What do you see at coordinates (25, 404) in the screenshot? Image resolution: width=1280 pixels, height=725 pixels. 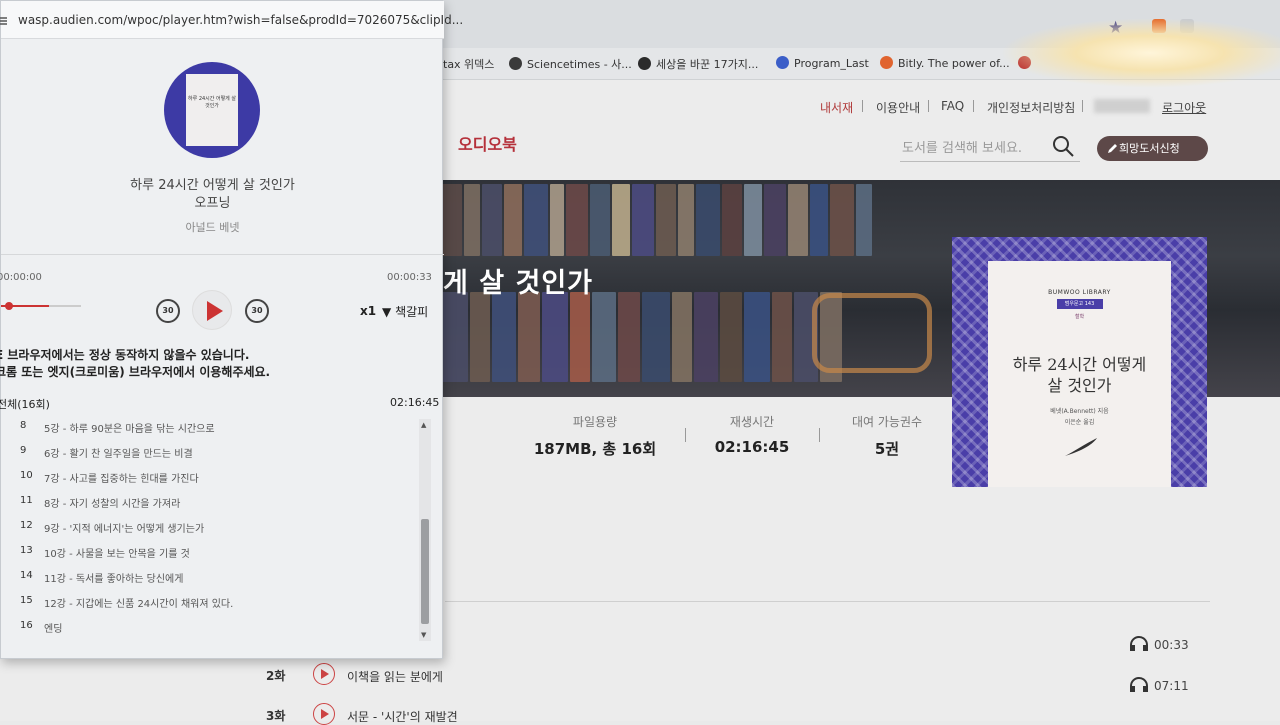 I see `chapter-list-header: 전체(16회)` at bounding box center [25, 404].